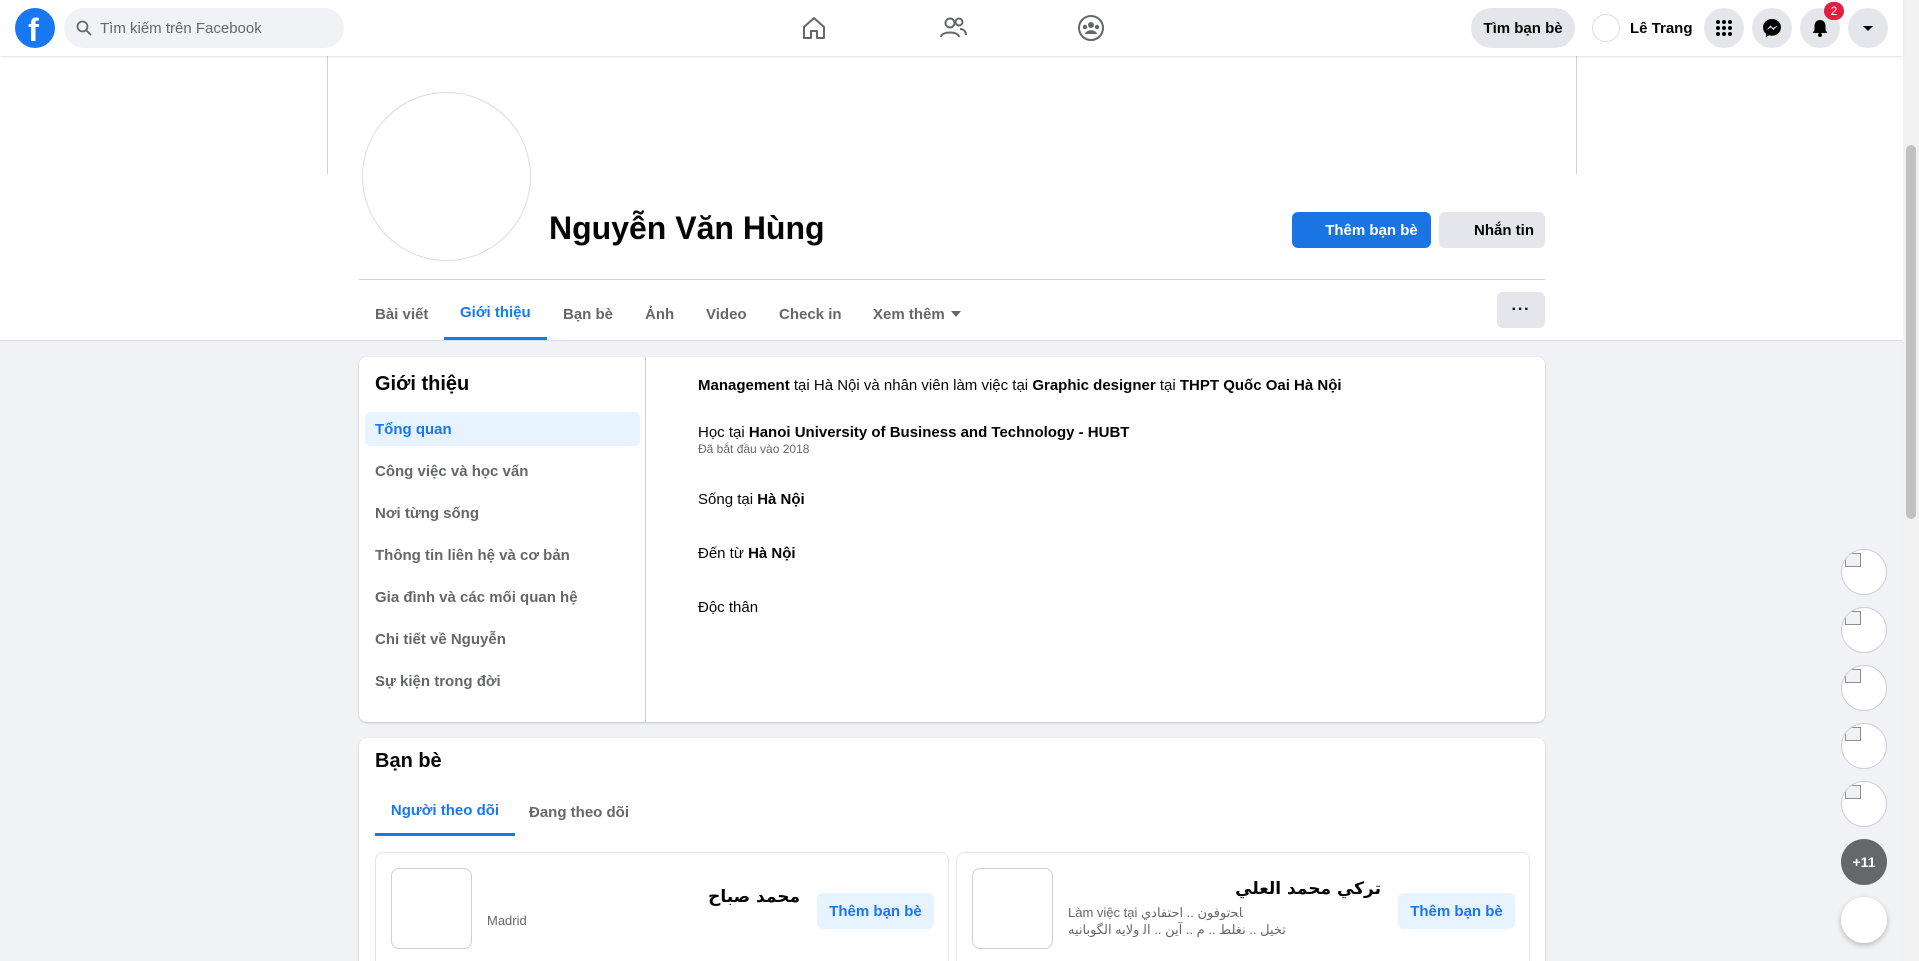 This screenshot has width=1919, height=961. What do you see at coordinates (687, 228) in the screenshot?
I see `profile-name: Nguyễn Văn Hùng` at bounding box center [687, 228].